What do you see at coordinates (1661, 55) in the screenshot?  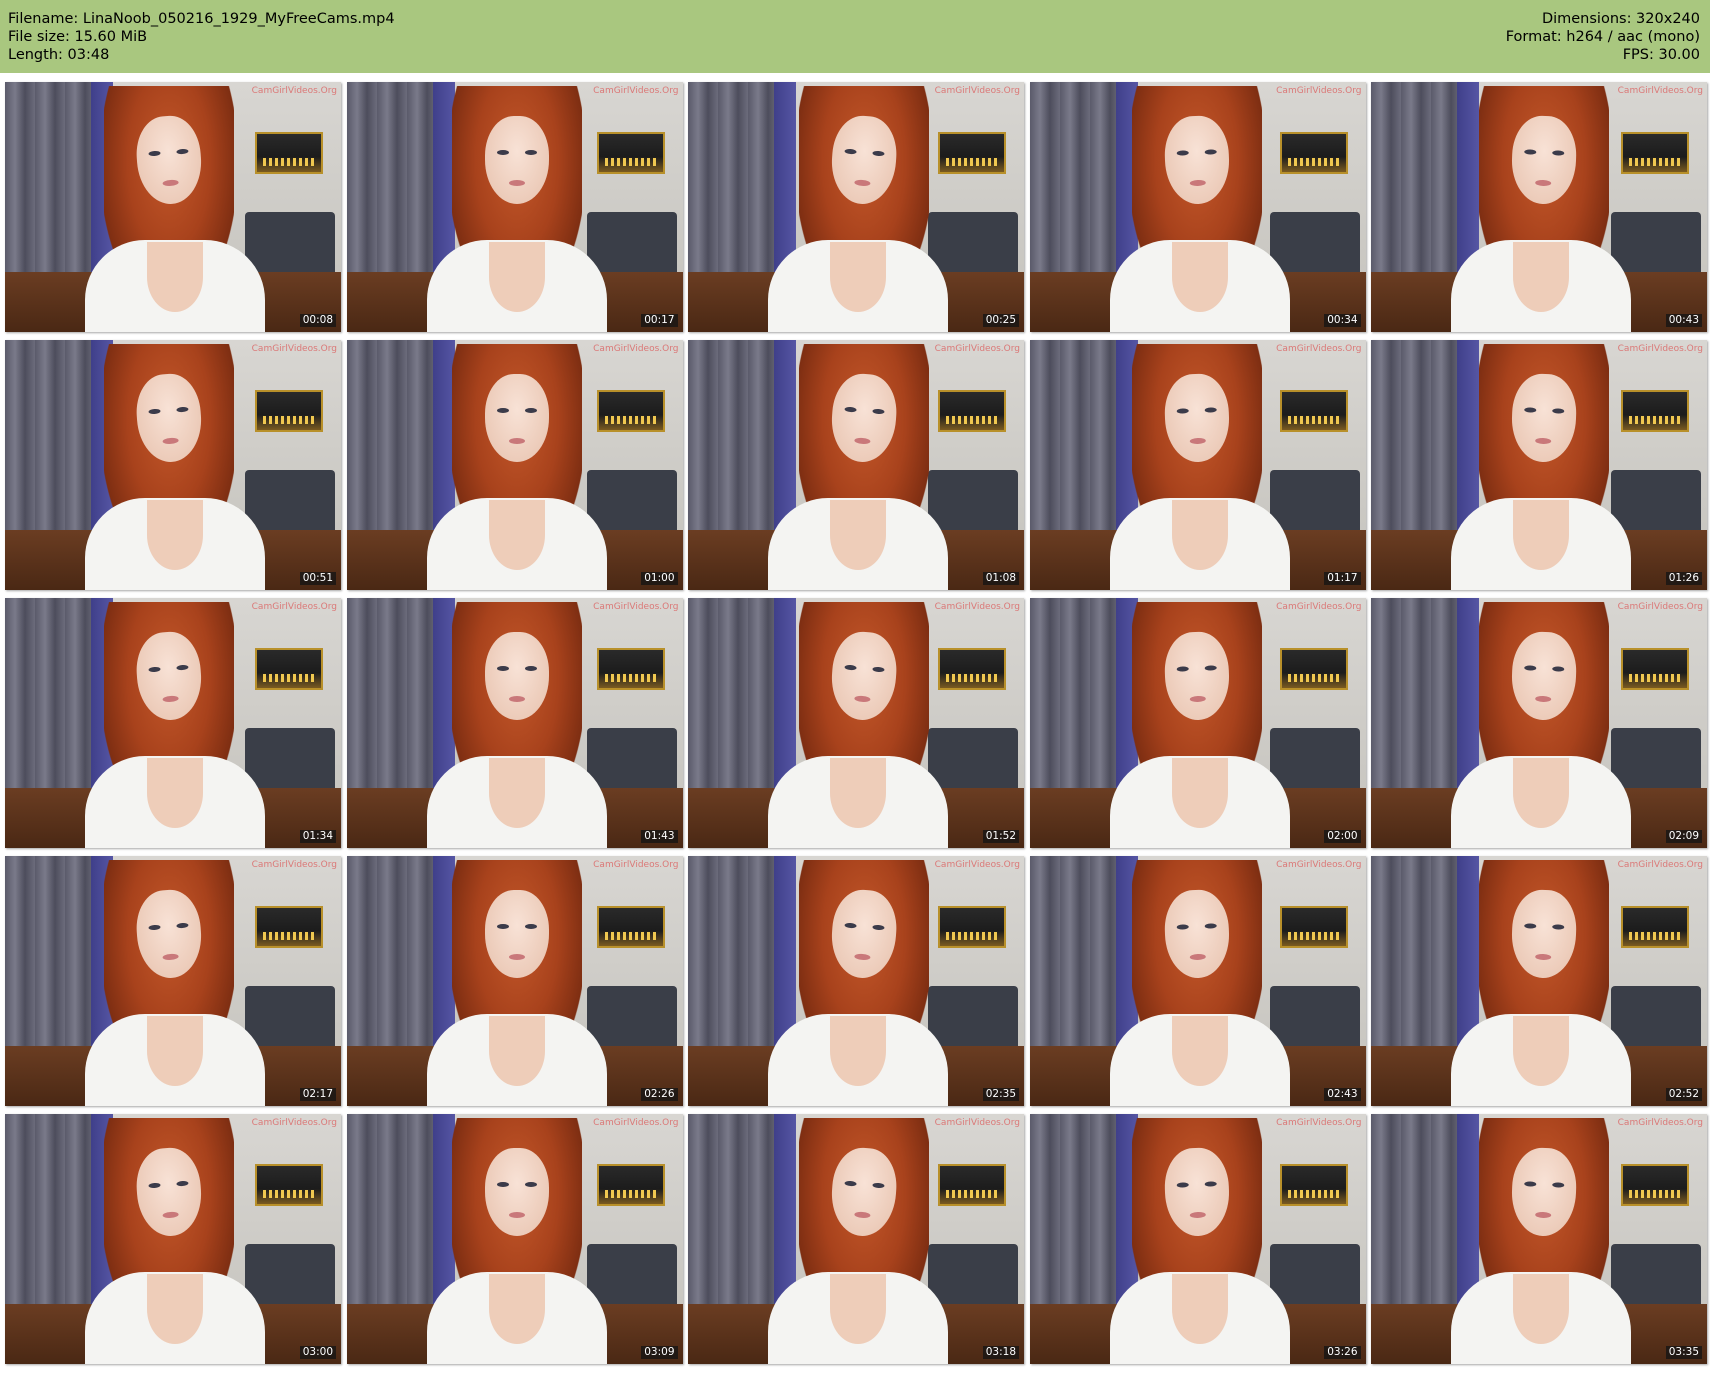 I see `fps-text: FPS: 30.00` at bounding box center [1661, 55].